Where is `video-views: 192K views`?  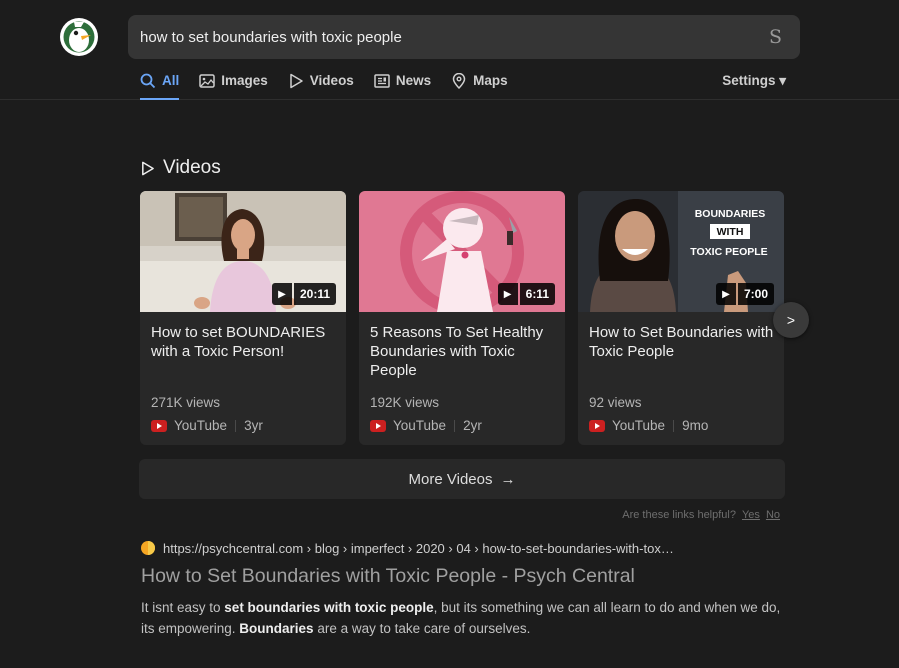
video-views: 192K views is located at coordinates (405, 402).